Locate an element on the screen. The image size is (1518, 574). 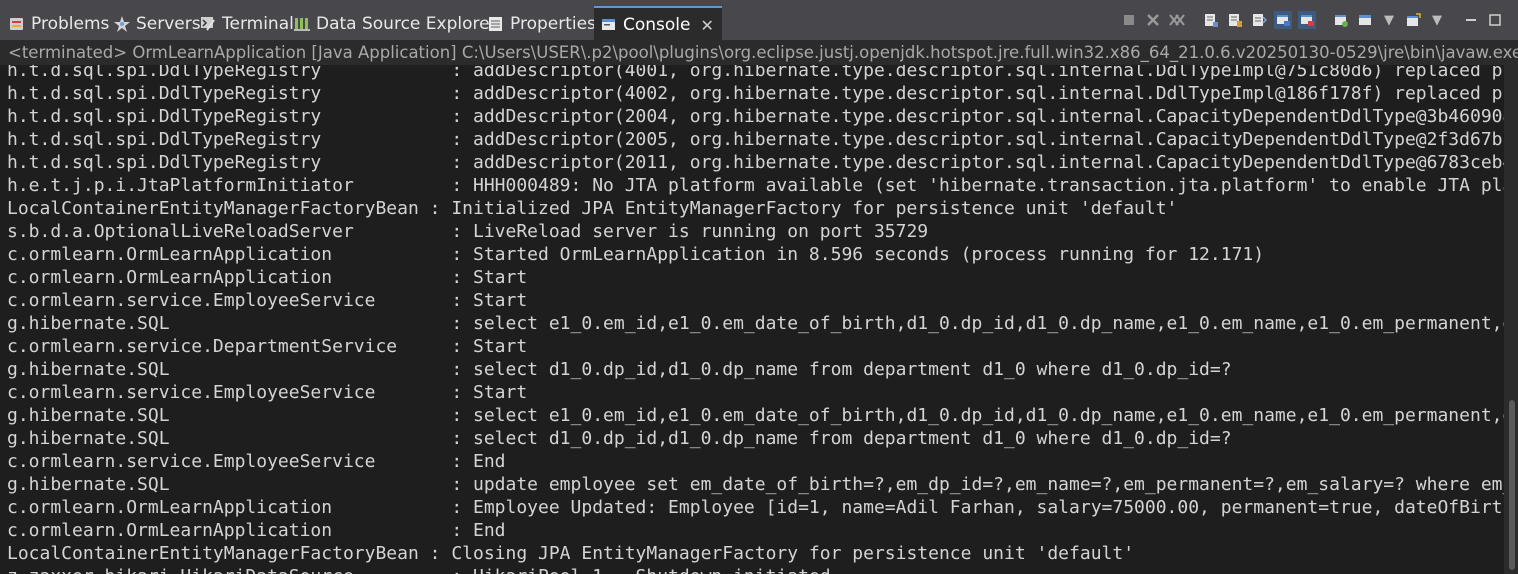
data-source-icon is located at coordinates (302, 24).